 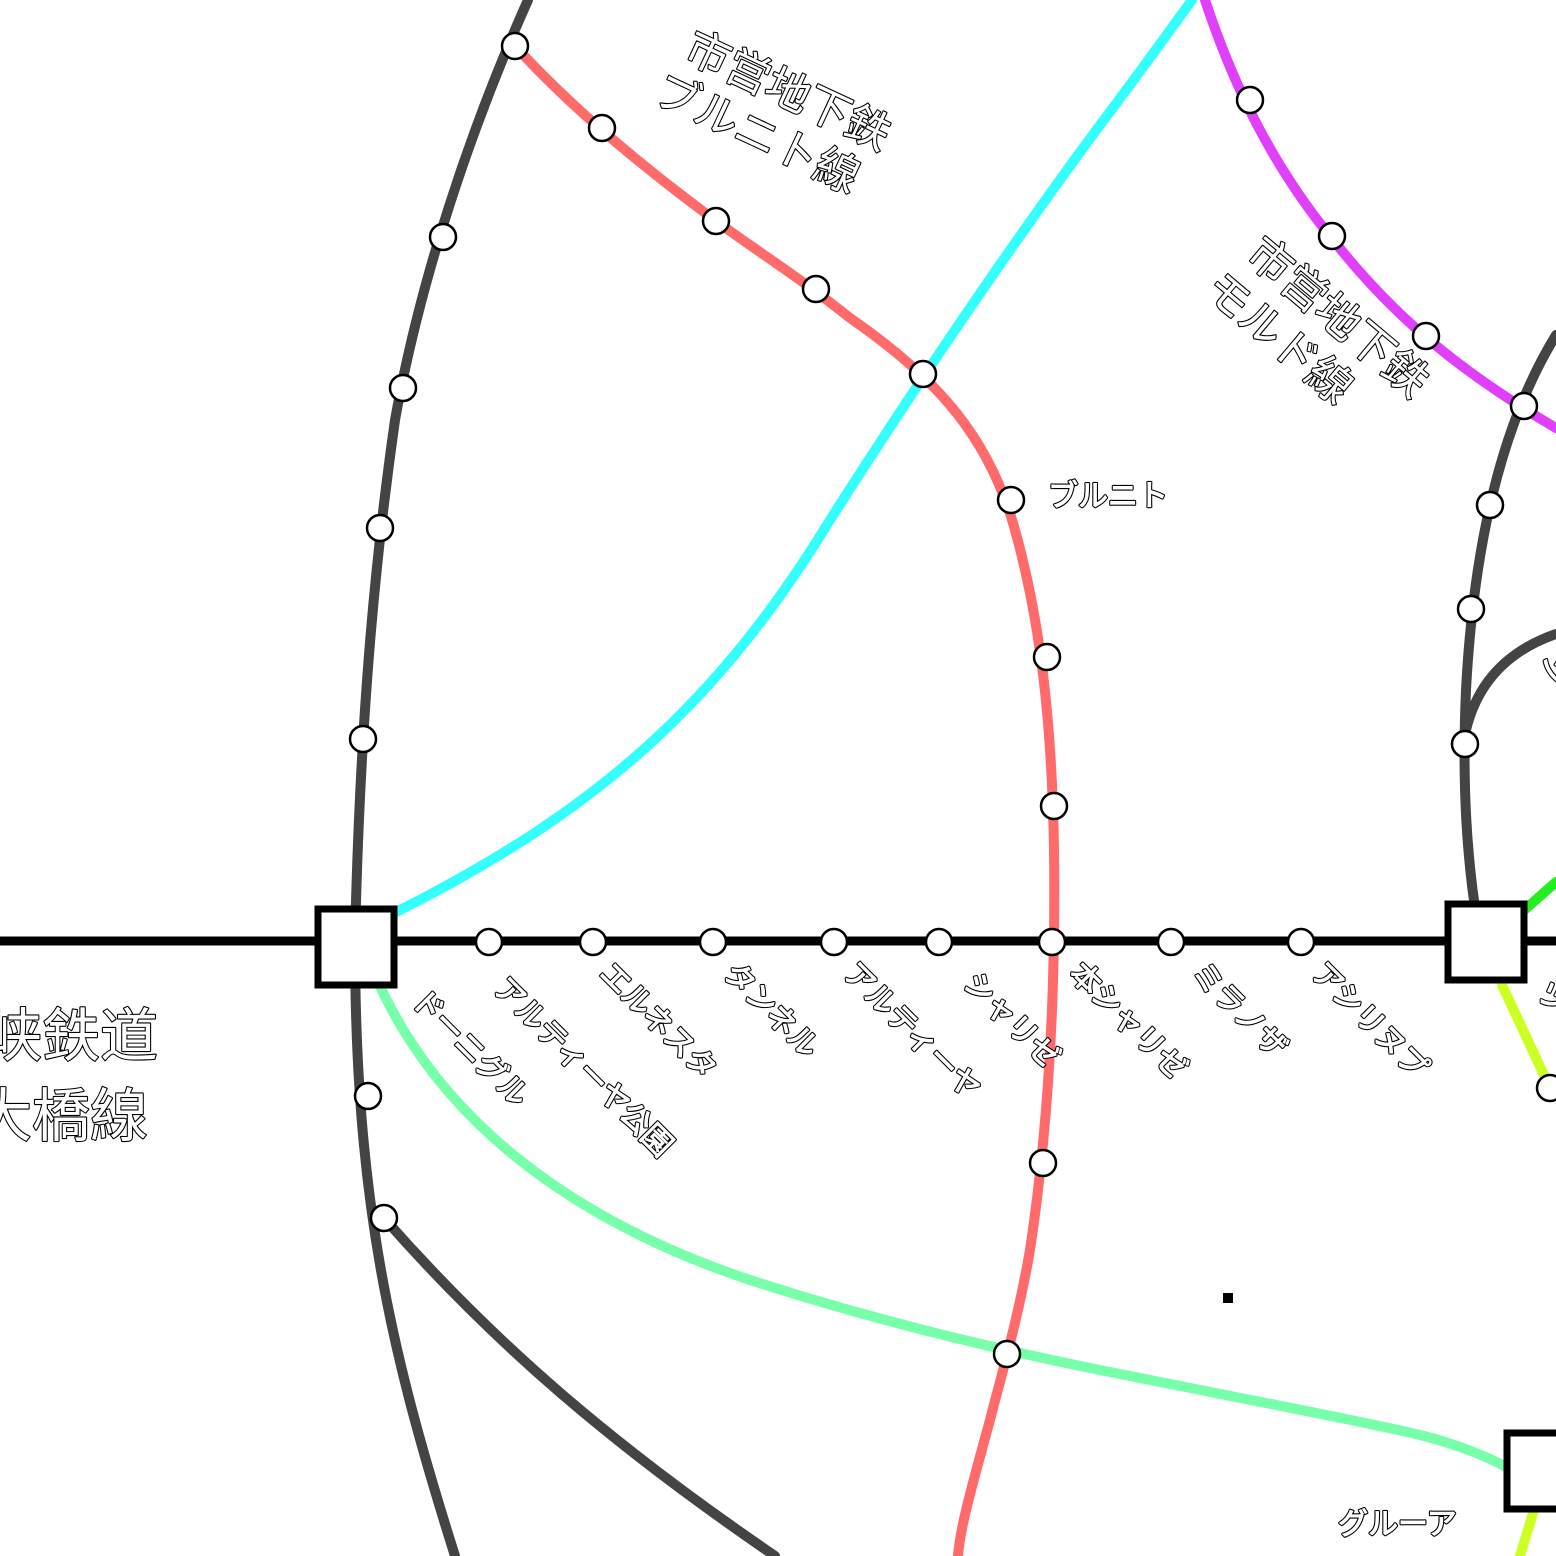 I want to click on line-label-brunito: 市営地下鉄 ブルニト線, so click(x=778, y=116).